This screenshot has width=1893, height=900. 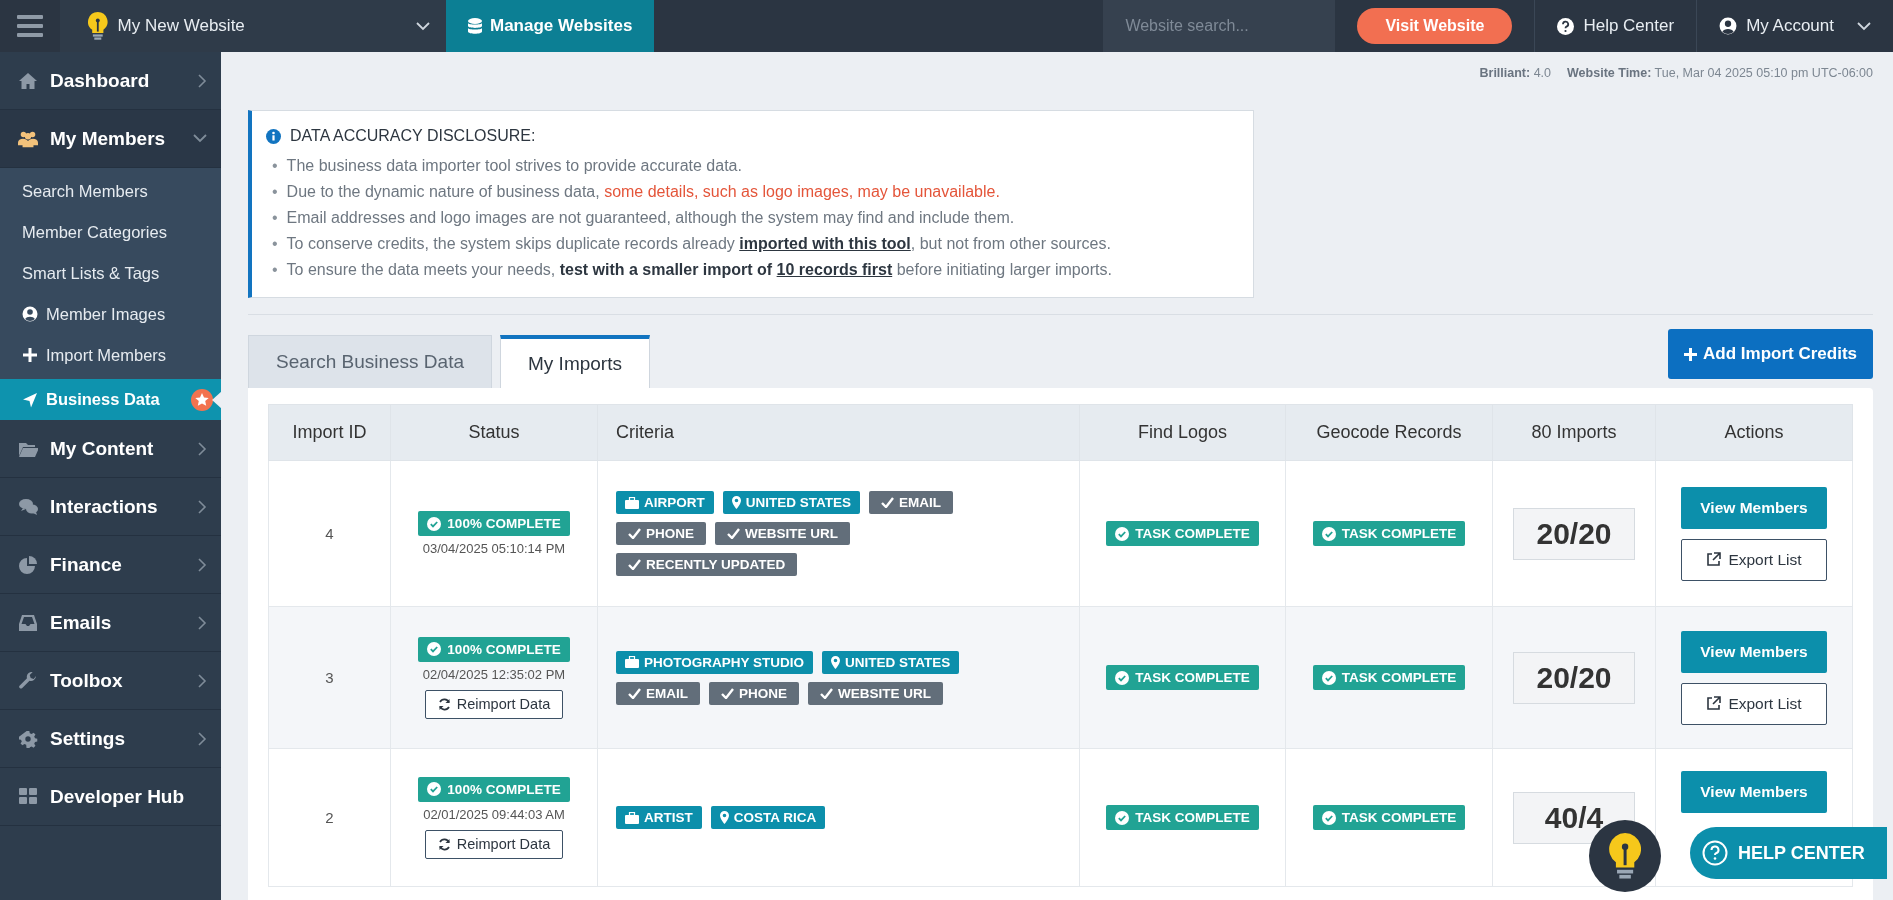 I want to click on info-icon, so click(x=273, y=136).